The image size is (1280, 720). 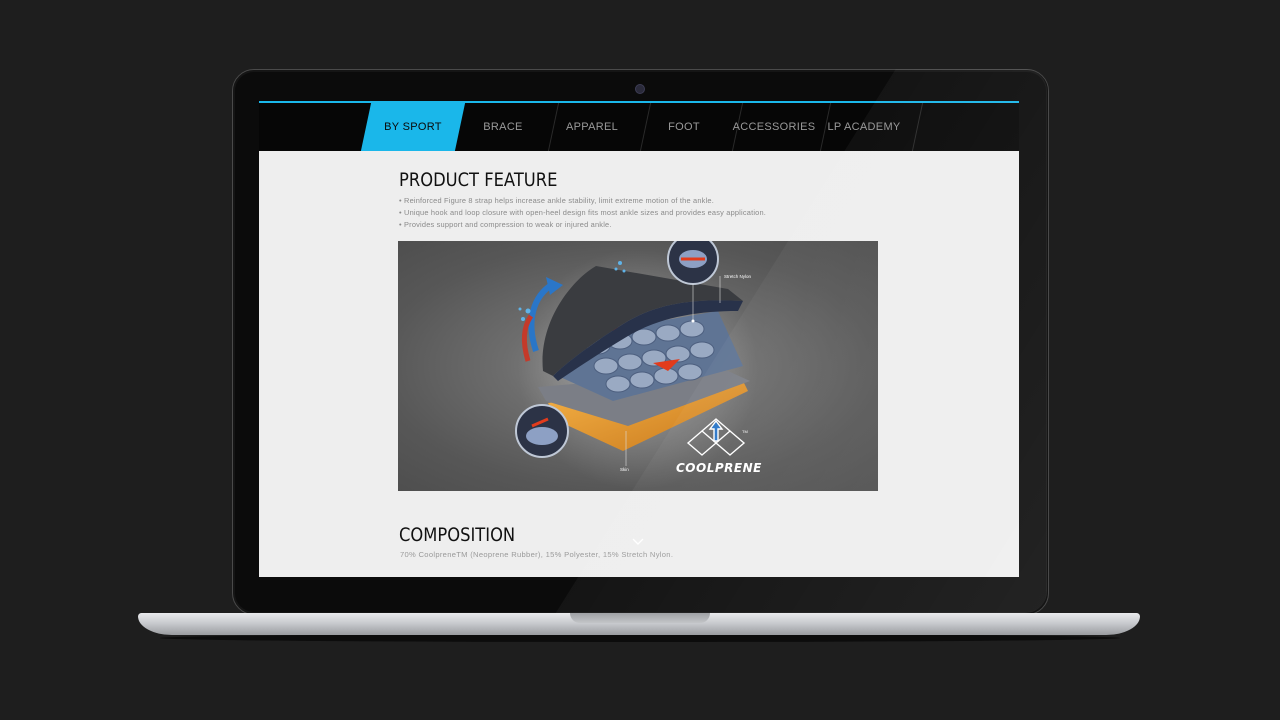 I want to click on laptop-shadow, so click(x=640, y=638).